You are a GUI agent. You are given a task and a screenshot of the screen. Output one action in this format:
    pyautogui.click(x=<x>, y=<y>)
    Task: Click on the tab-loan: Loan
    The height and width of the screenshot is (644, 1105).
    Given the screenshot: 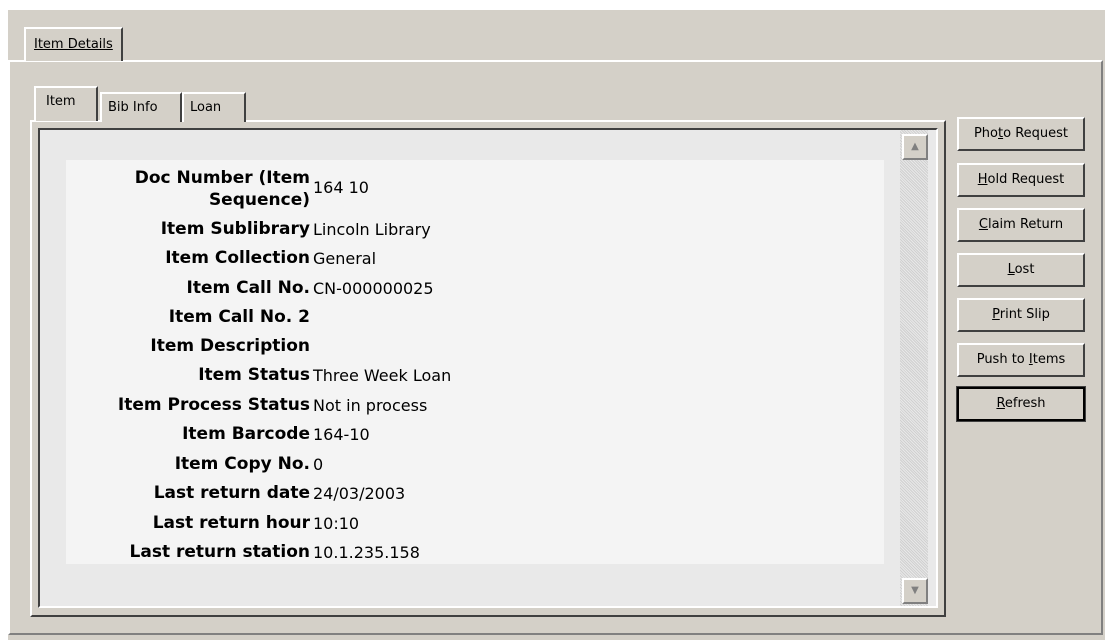 What is the action you would take?
    pyautogui.click(x=214, y=107)
    